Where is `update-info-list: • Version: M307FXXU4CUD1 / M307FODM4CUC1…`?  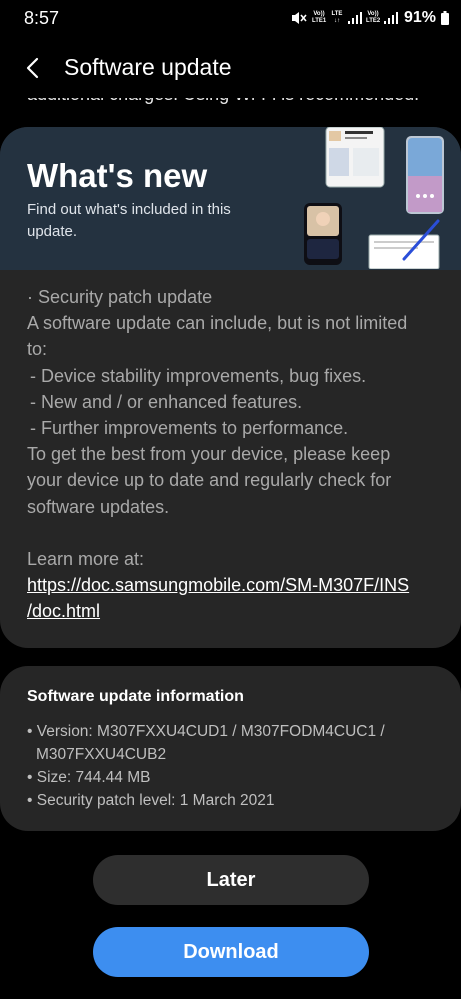
update-info-list: • Version: M307FXXU4CUD1 / M307FODM4CUC1… is located at coordinates (237, 766).